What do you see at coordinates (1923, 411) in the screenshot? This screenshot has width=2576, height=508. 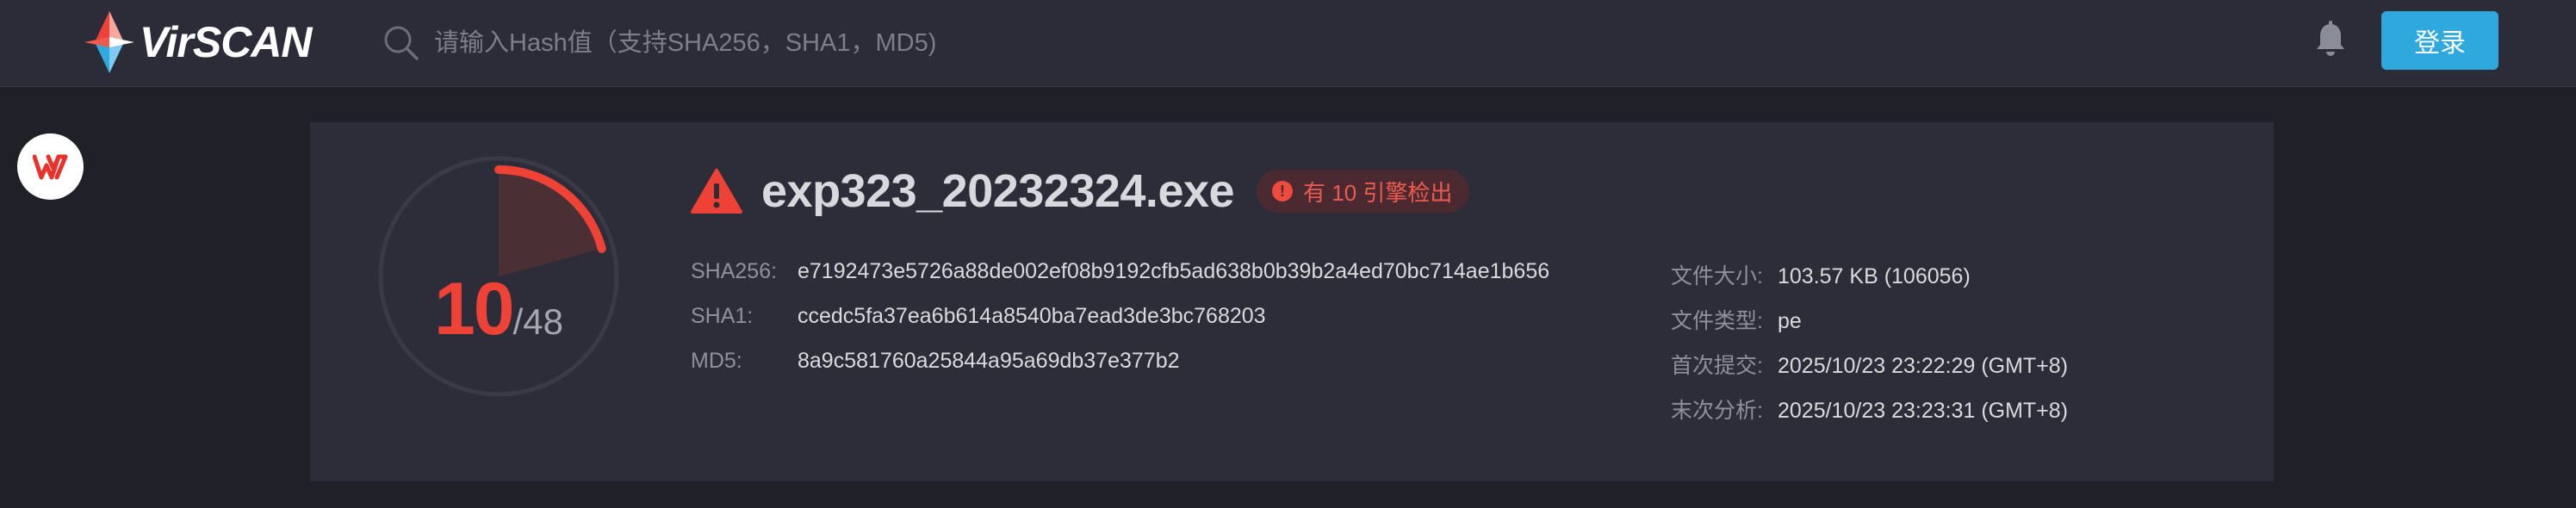 I see `meta-value: 2025/10/23 23:23:31 (GMT+8)` at bounding box center [1923, 411].